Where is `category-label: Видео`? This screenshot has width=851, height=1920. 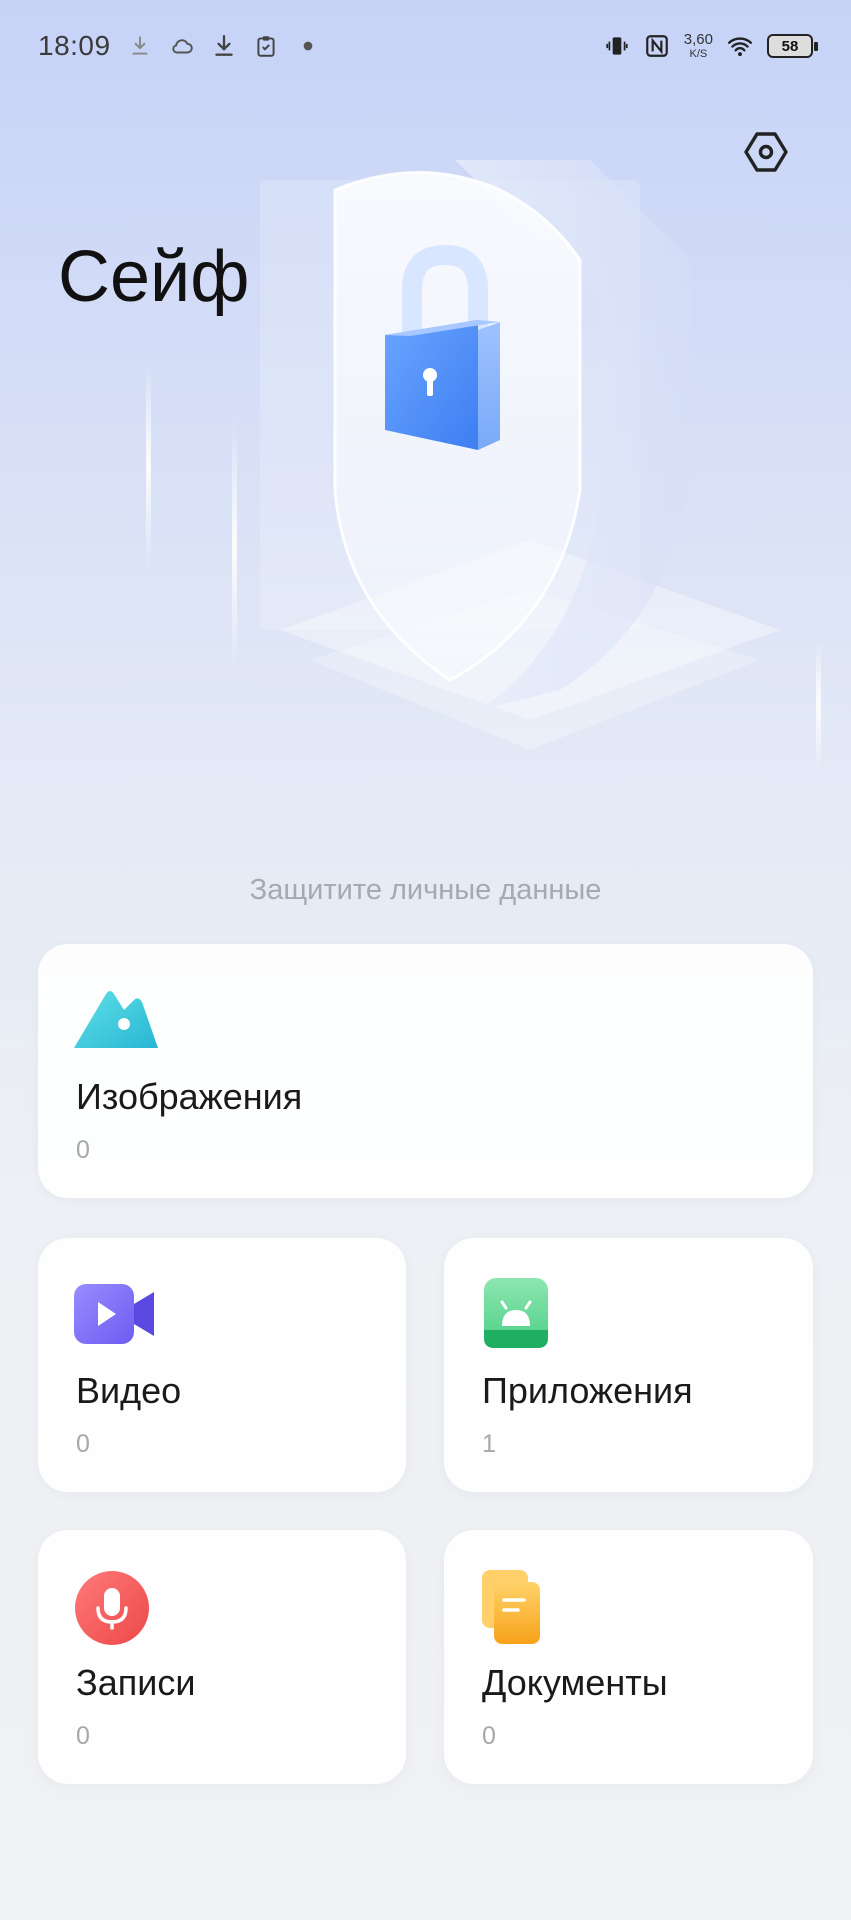
category-label: Видео is located at coordinates (129, 1390).